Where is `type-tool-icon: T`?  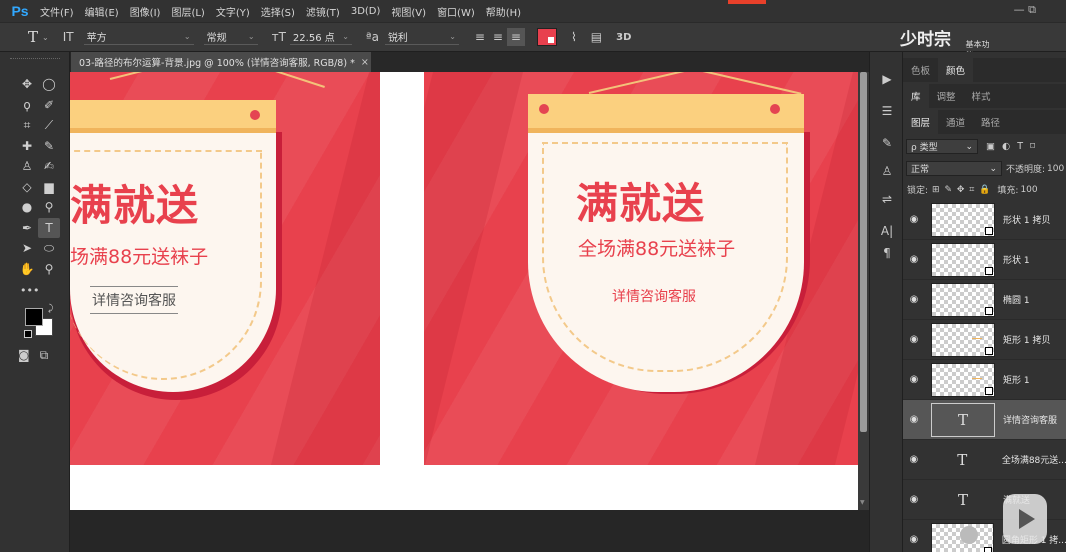 type-tool-icon: T is located at coordinates (49, 227).